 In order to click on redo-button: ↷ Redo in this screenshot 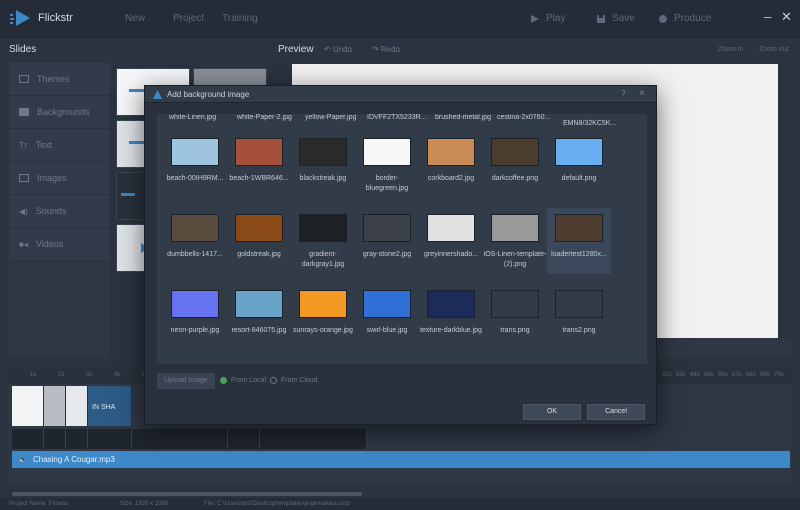, I will do `click(386, 49)`.